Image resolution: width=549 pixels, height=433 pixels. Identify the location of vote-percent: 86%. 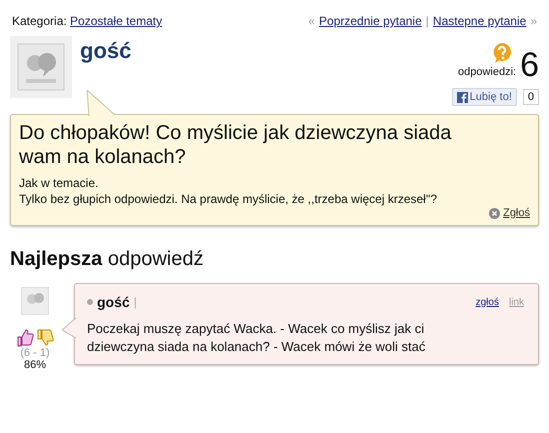
(35, 365).